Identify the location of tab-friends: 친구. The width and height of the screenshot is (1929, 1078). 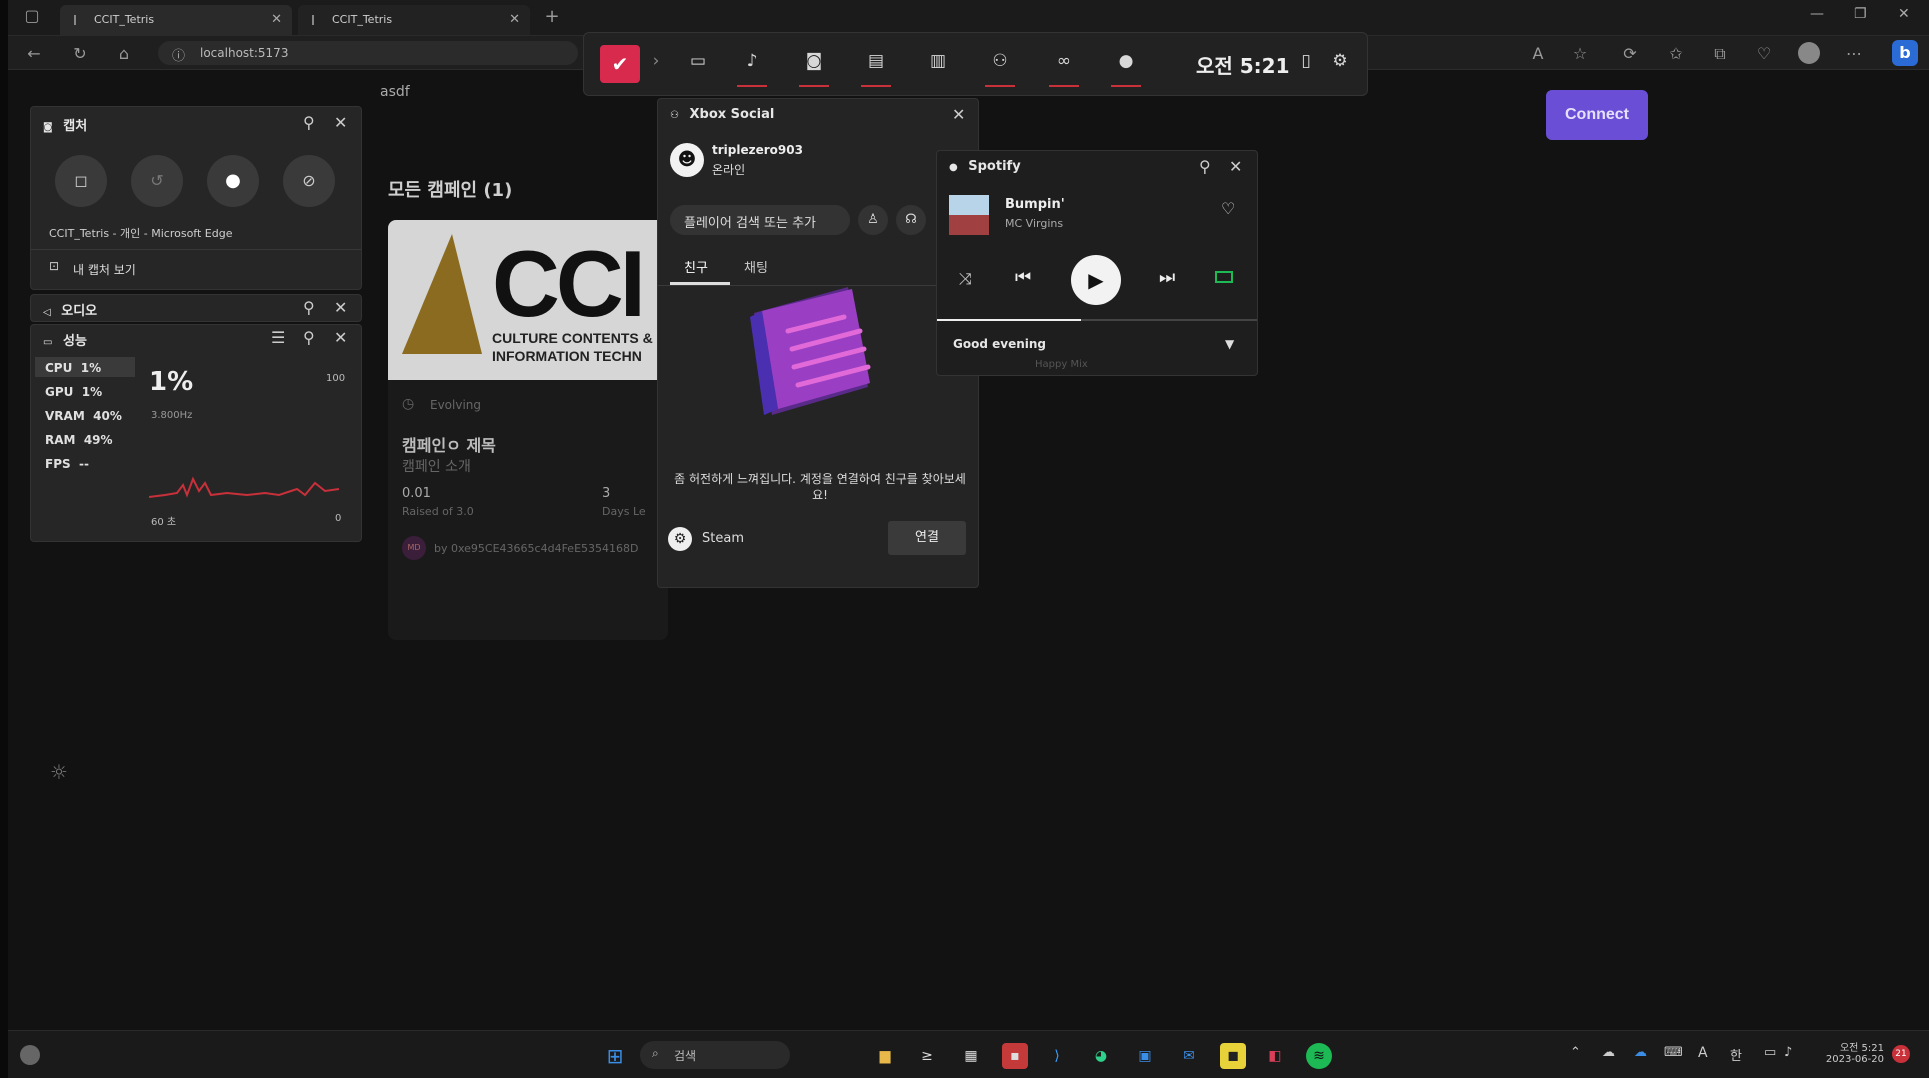
(696, 266).